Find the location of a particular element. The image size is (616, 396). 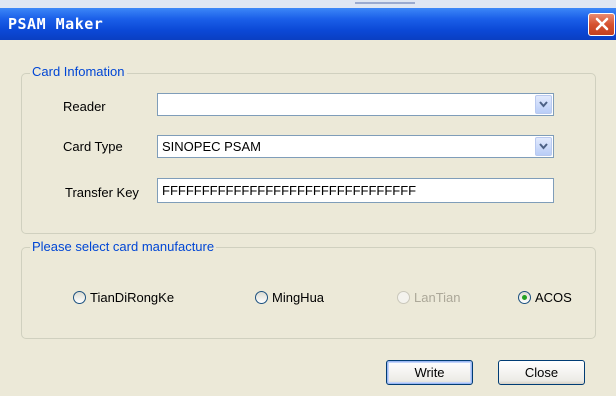

background-window-detail is located at coordinates (385, 3).